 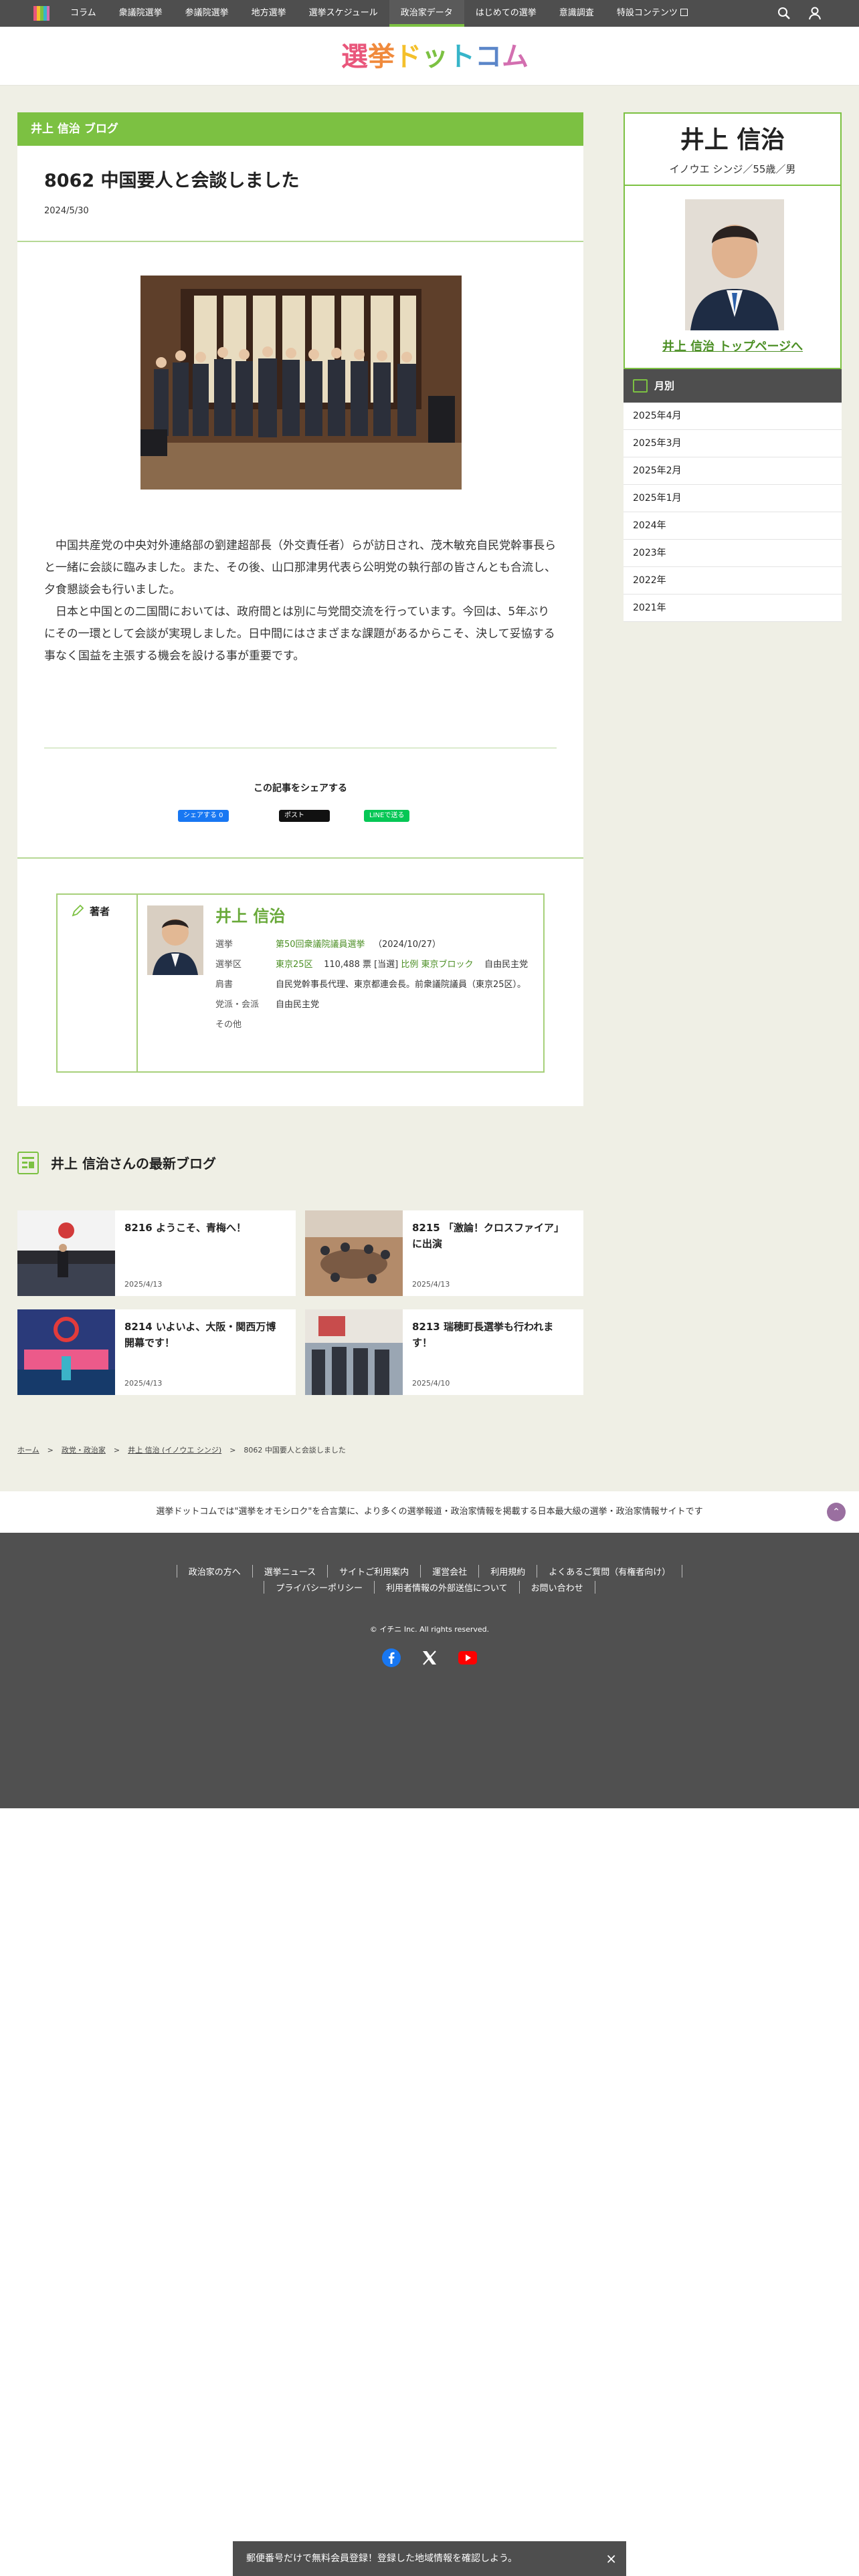 I want to click on calendar-icon, so click(x=640, y=386).